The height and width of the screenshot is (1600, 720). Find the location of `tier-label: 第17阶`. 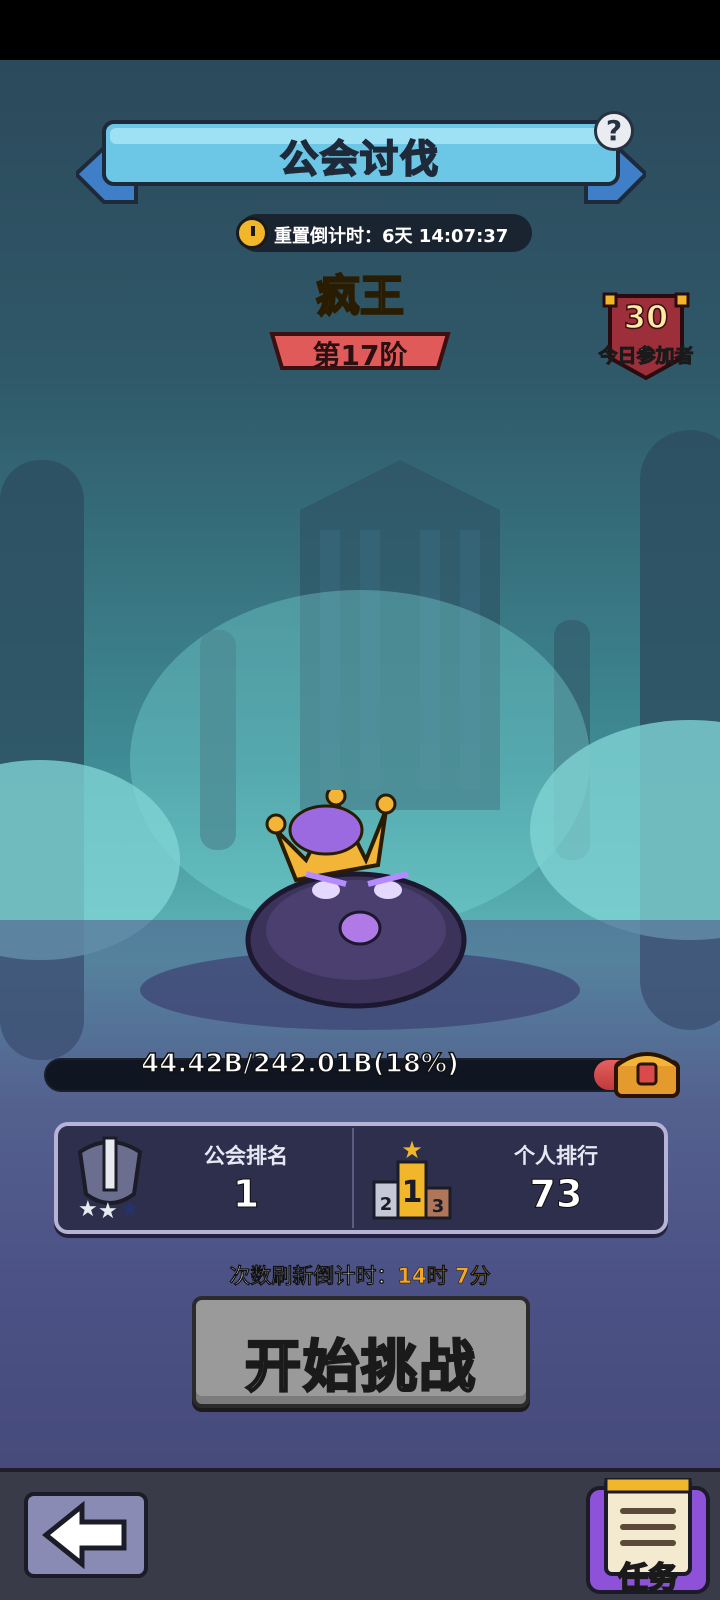

tier-label: 第17阶 is located at coordinates (360, 355).